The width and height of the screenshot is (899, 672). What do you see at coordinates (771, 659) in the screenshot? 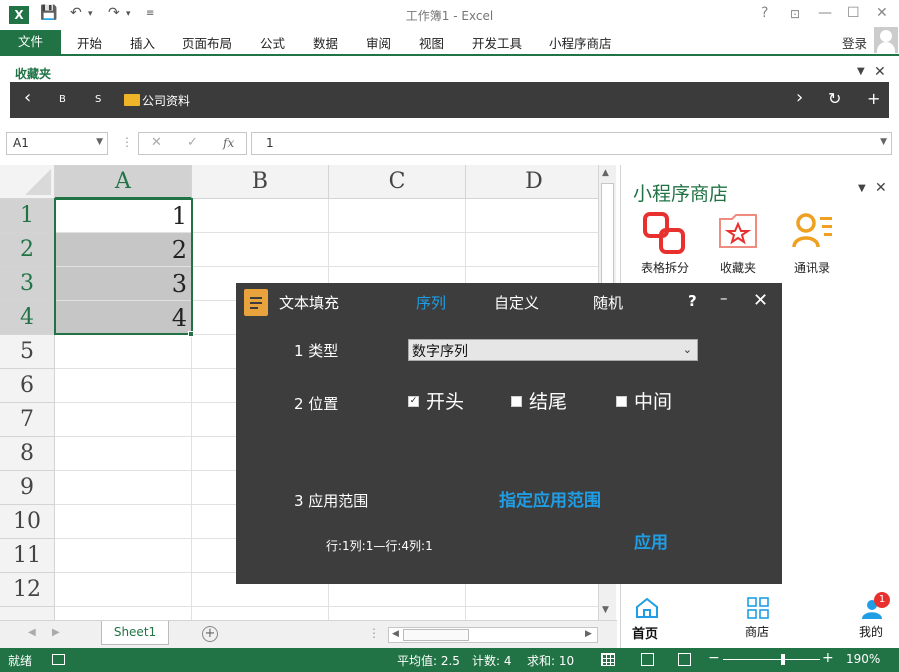
I see `zoom-slider` at bounding box center [771, 659].